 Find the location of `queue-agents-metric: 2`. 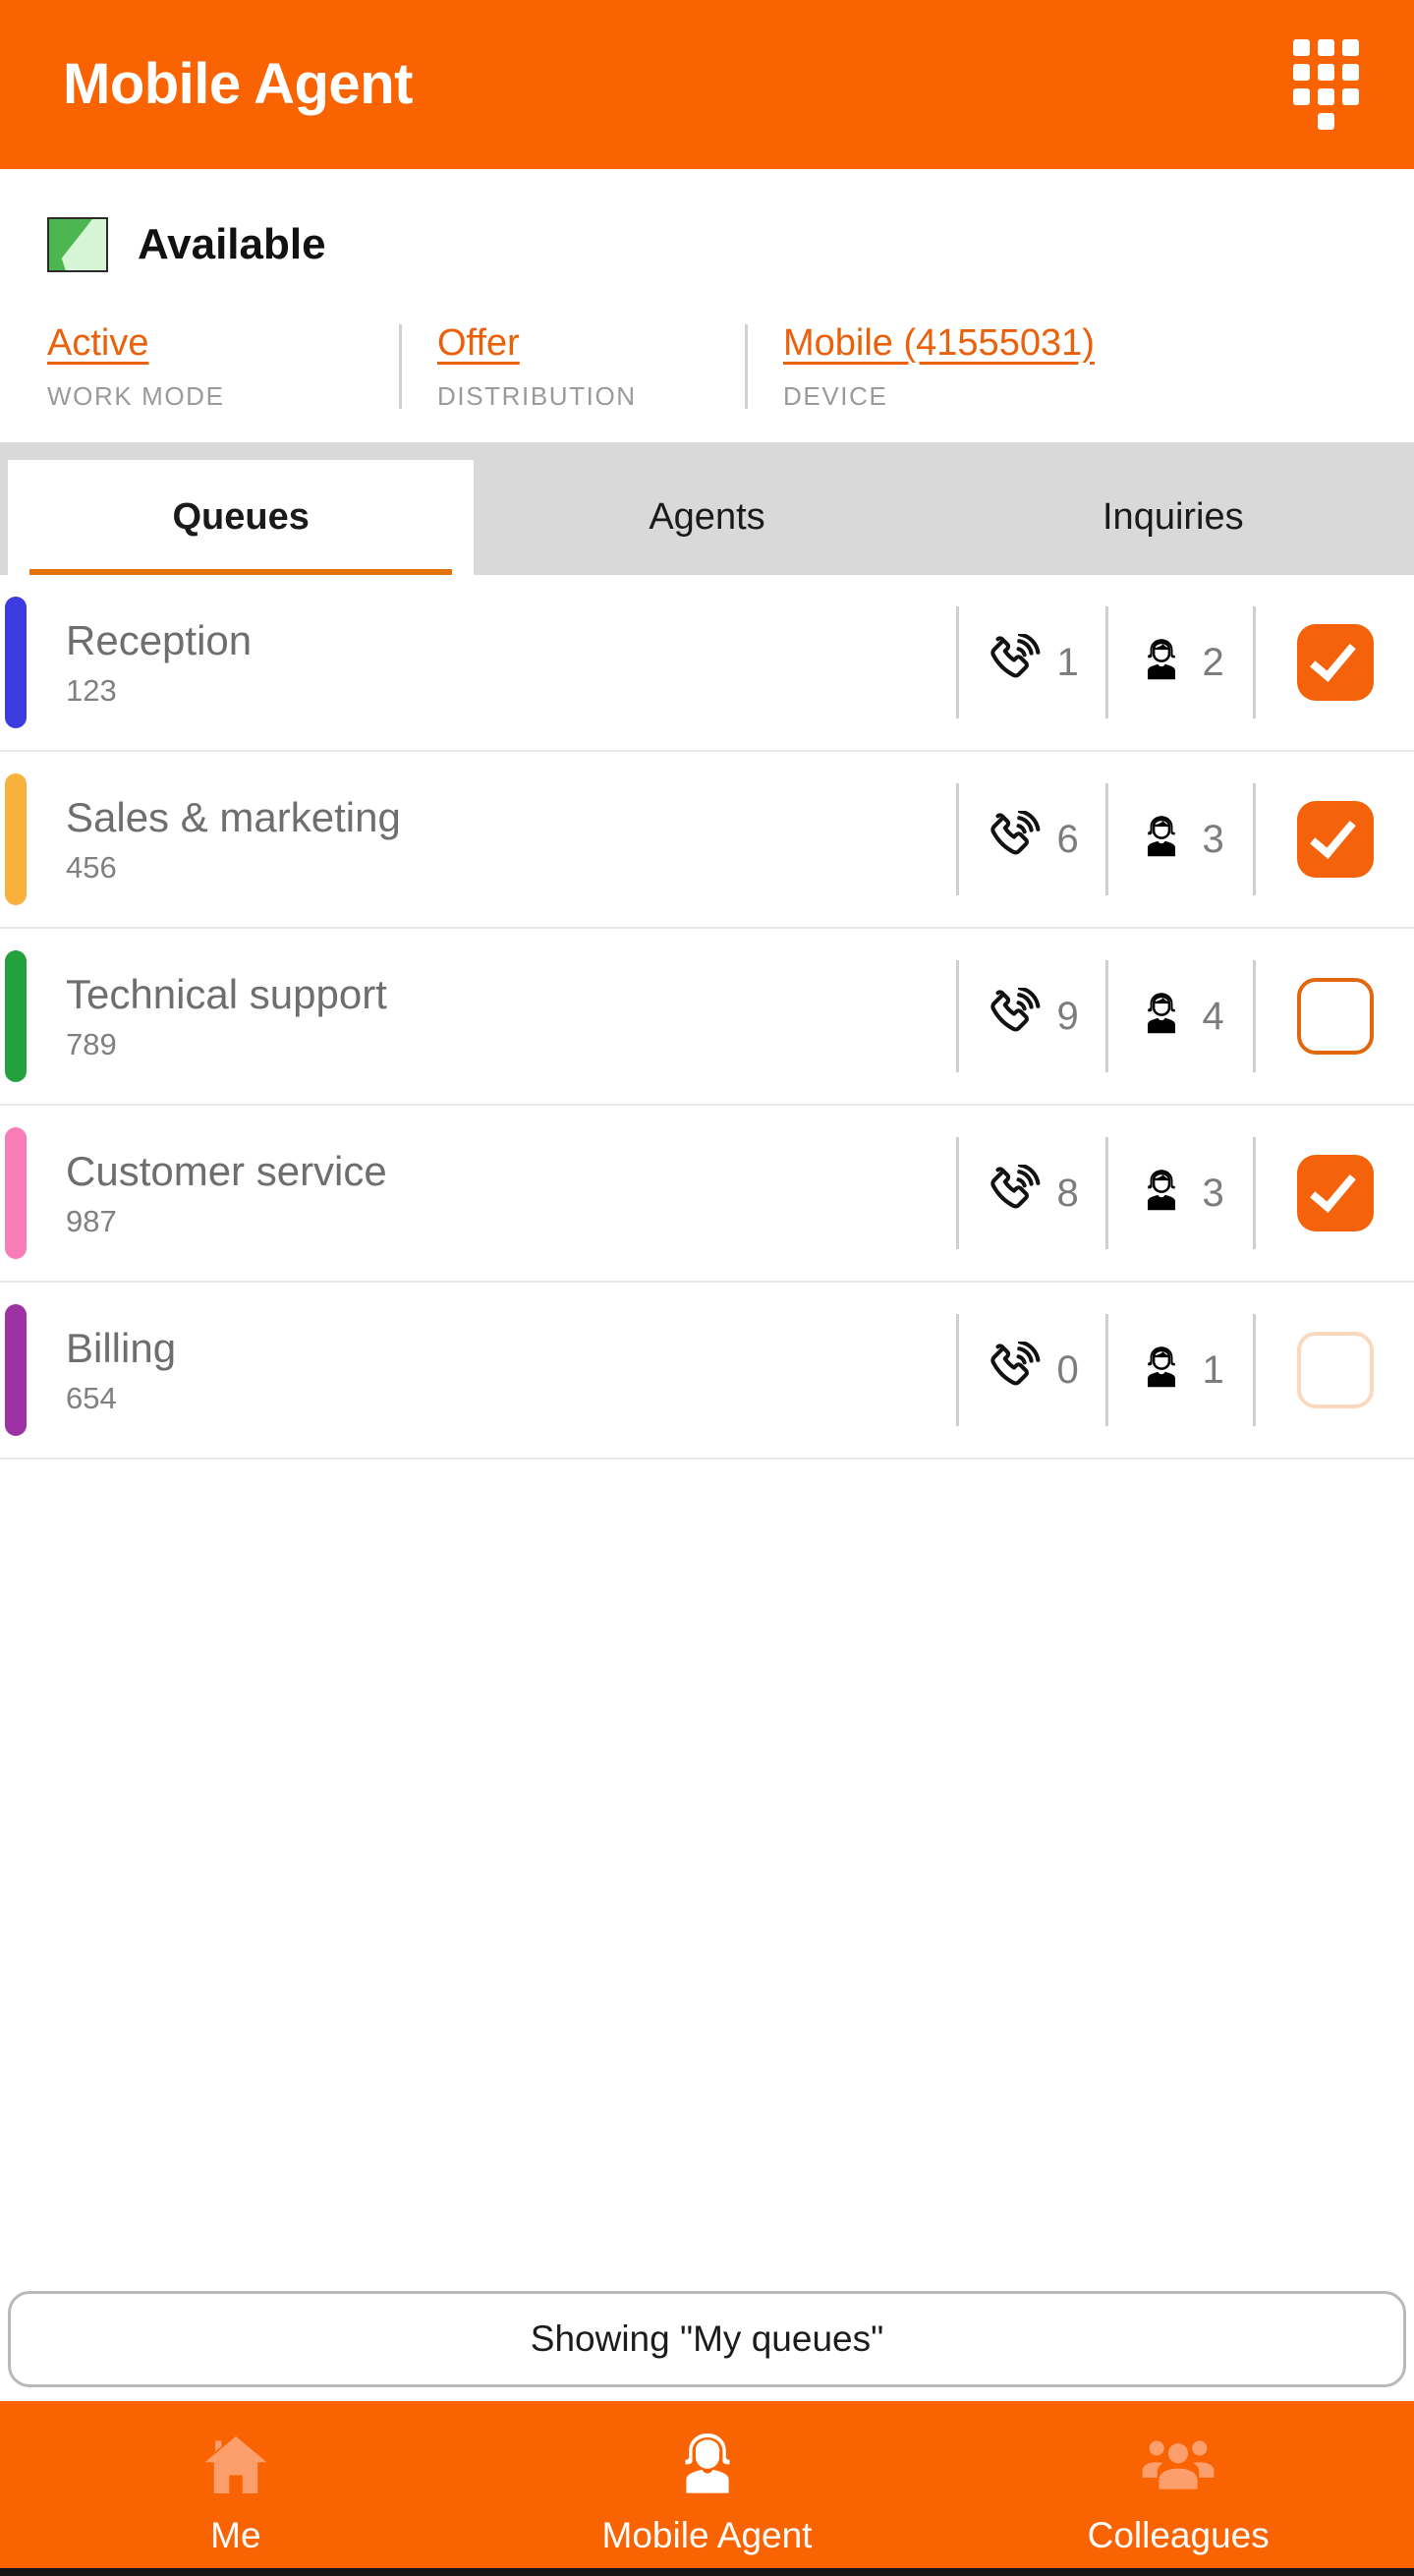

queue-agents-metric: 2 is located at coordinates (1179, 662).